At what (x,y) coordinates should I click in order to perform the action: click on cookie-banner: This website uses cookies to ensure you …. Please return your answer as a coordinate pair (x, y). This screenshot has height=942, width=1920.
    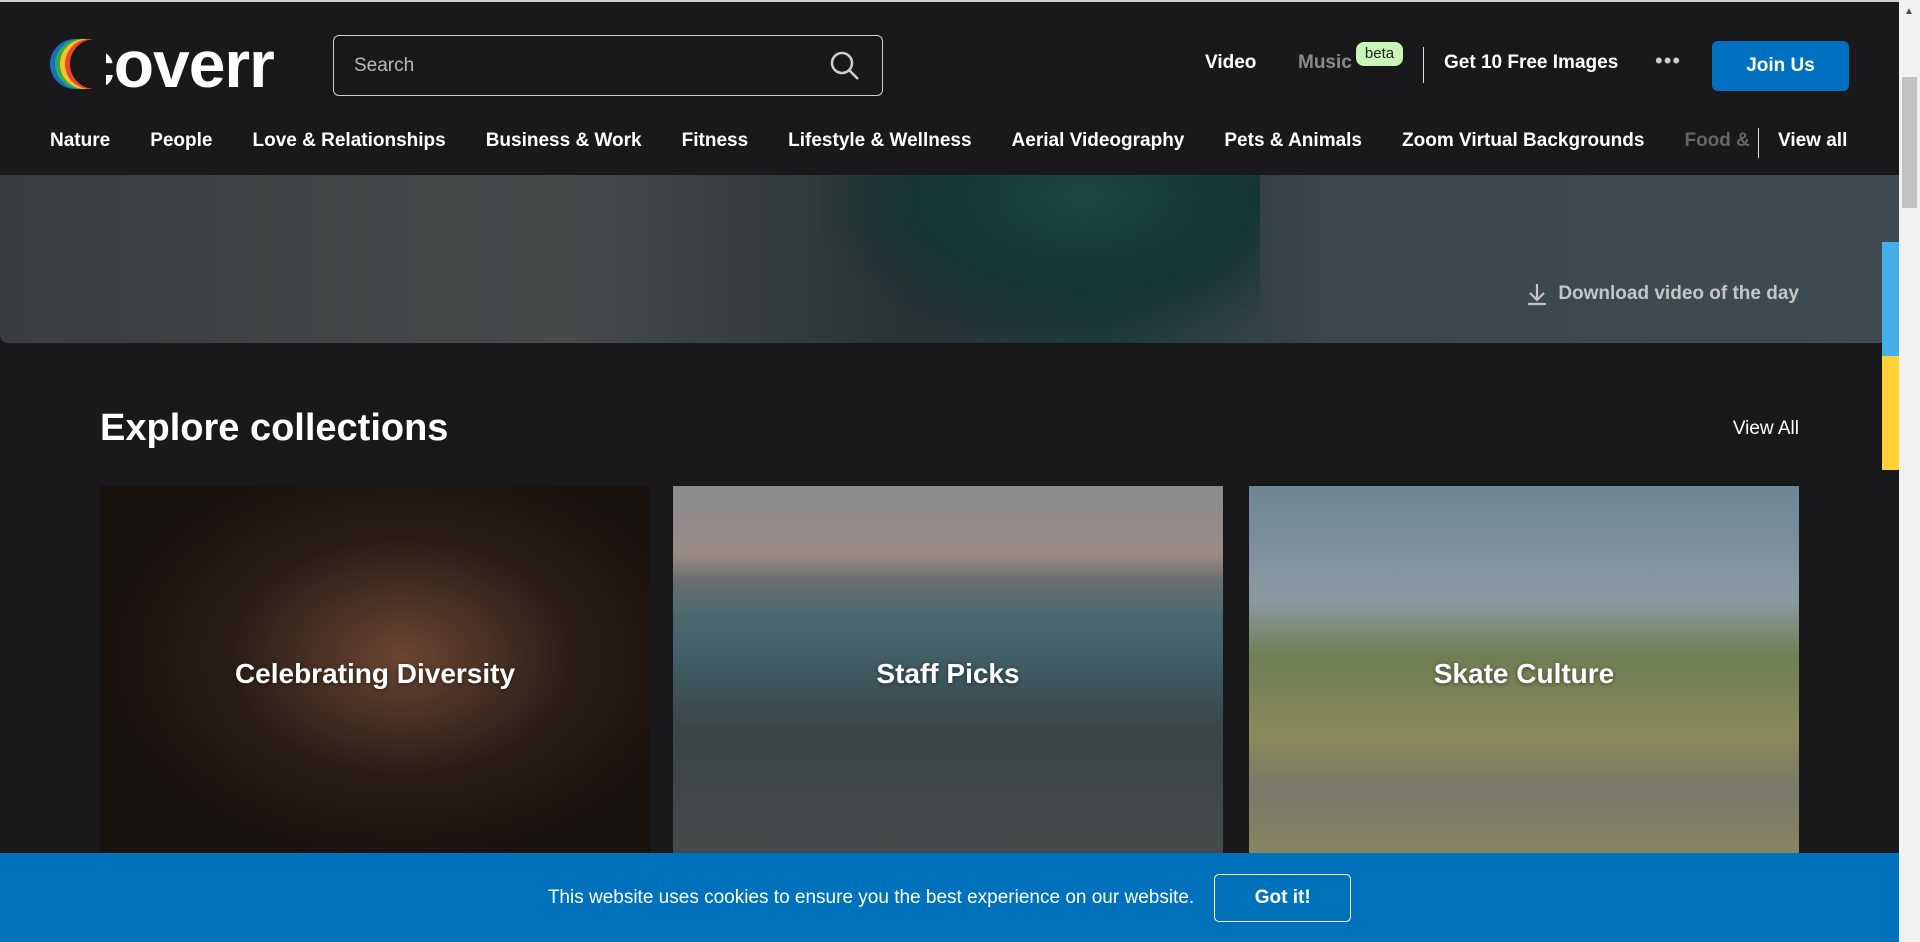
    Looking at the image, I should click on (949, 897).